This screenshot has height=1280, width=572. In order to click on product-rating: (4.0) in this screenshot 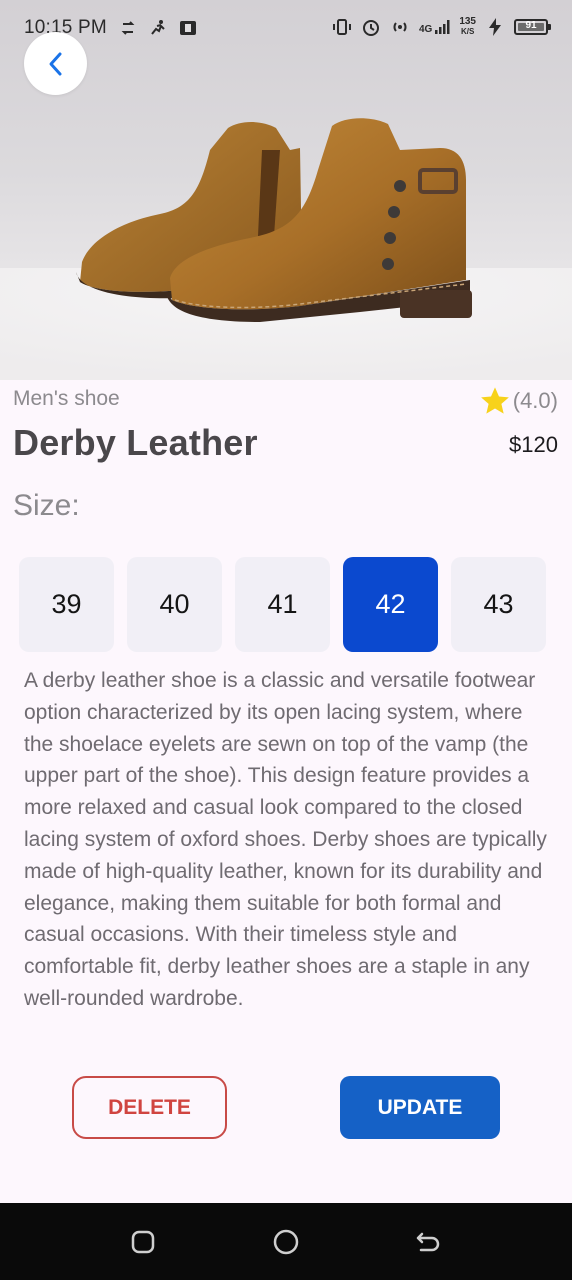, I will do `click(518, 401)`.